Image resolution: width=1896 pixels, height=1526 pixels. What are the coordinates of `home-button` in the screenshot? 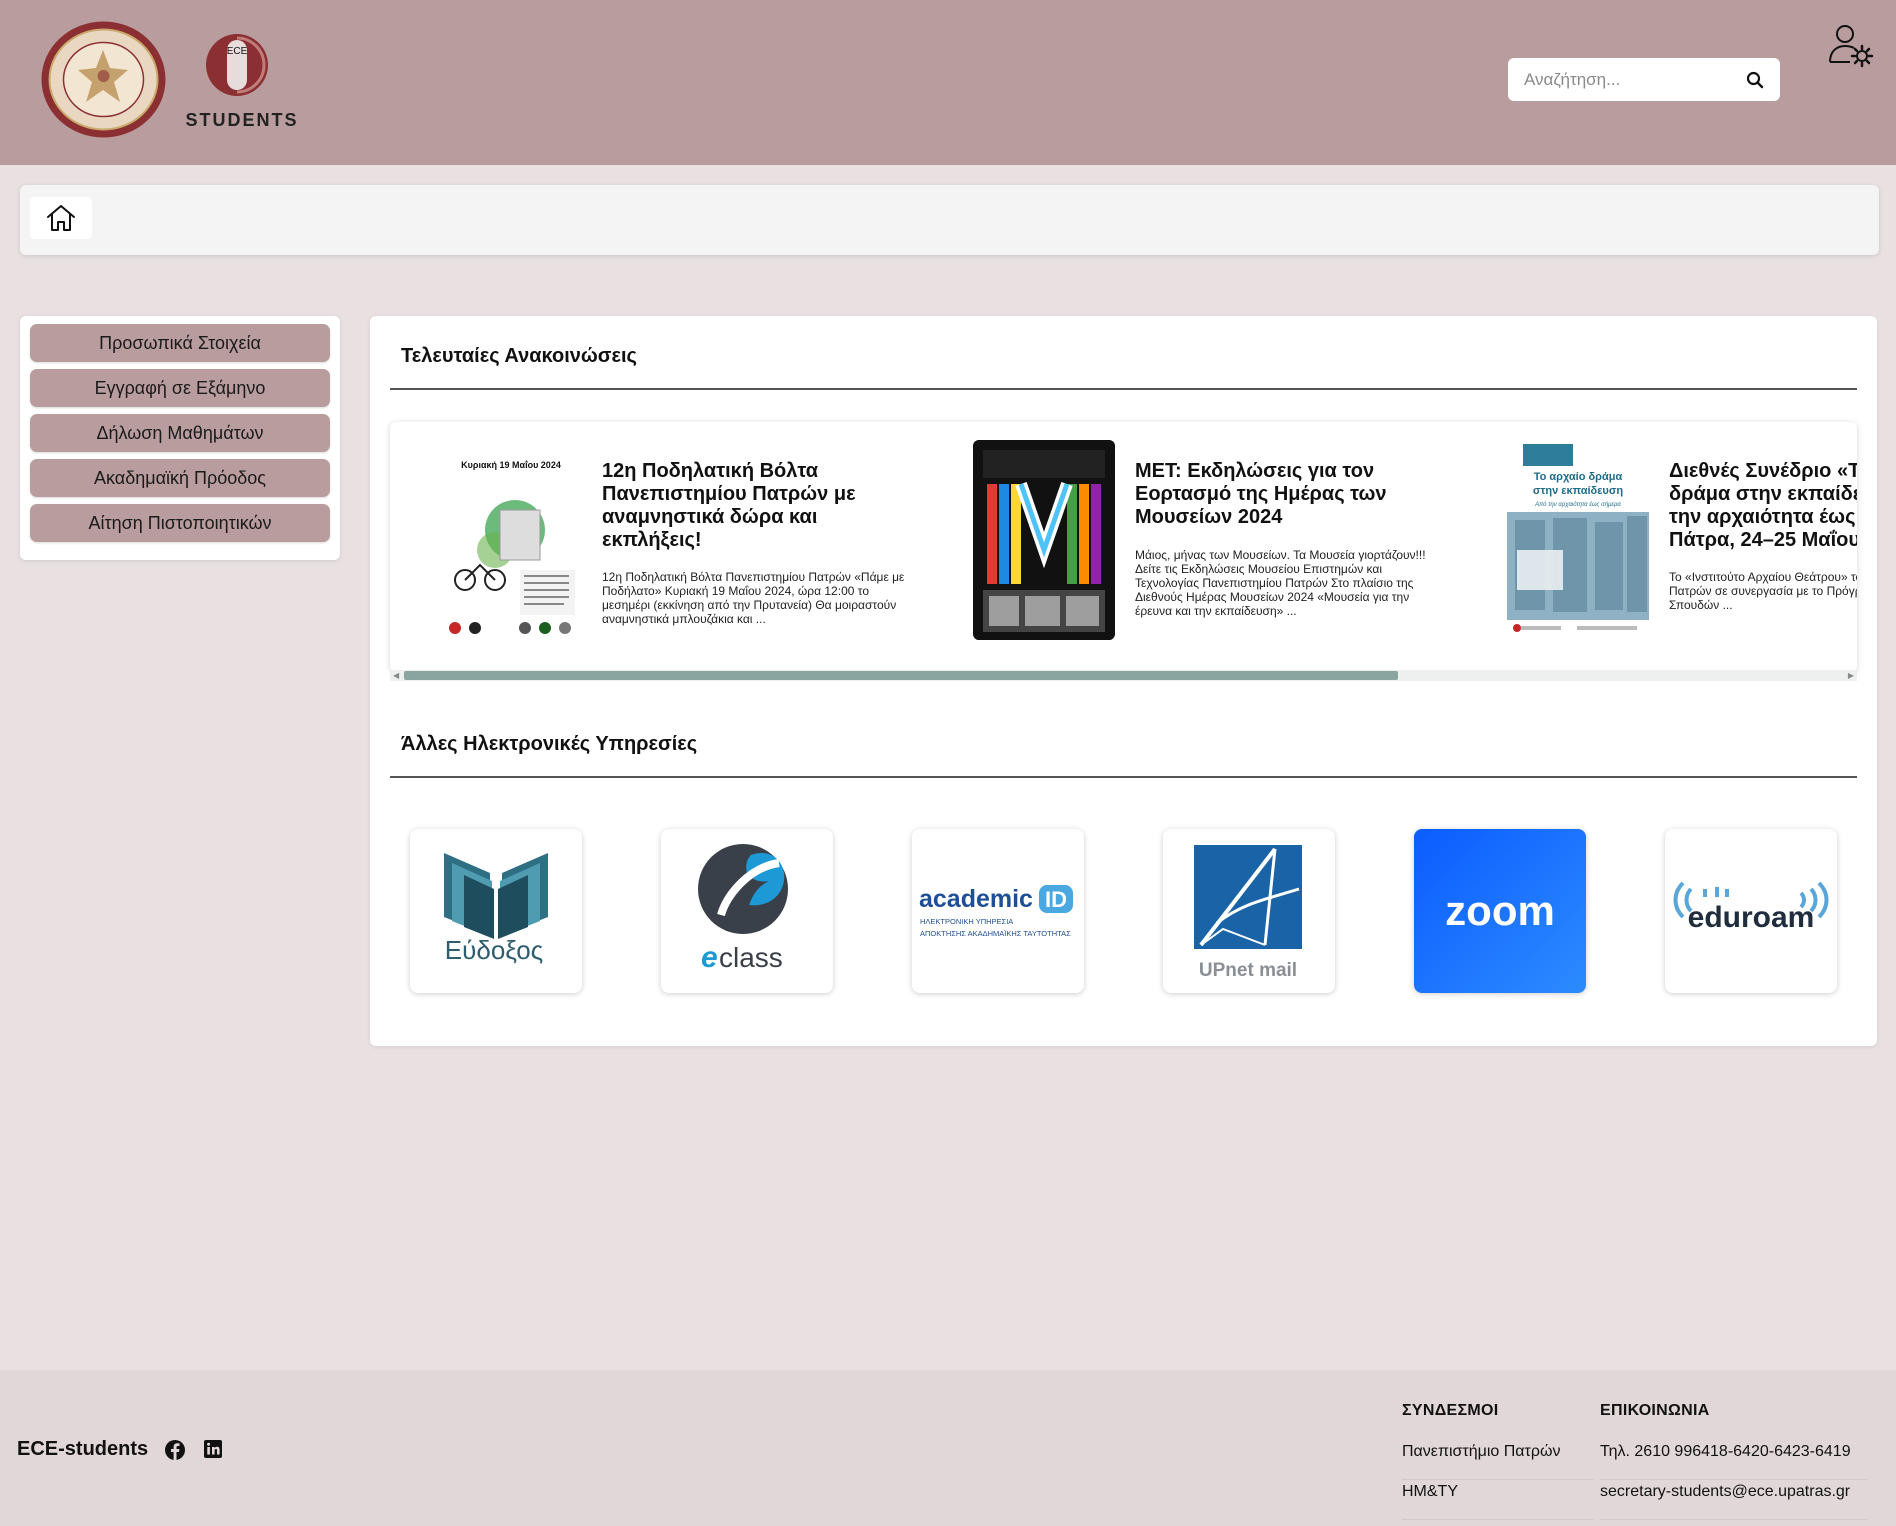 It's located at (61, 218).